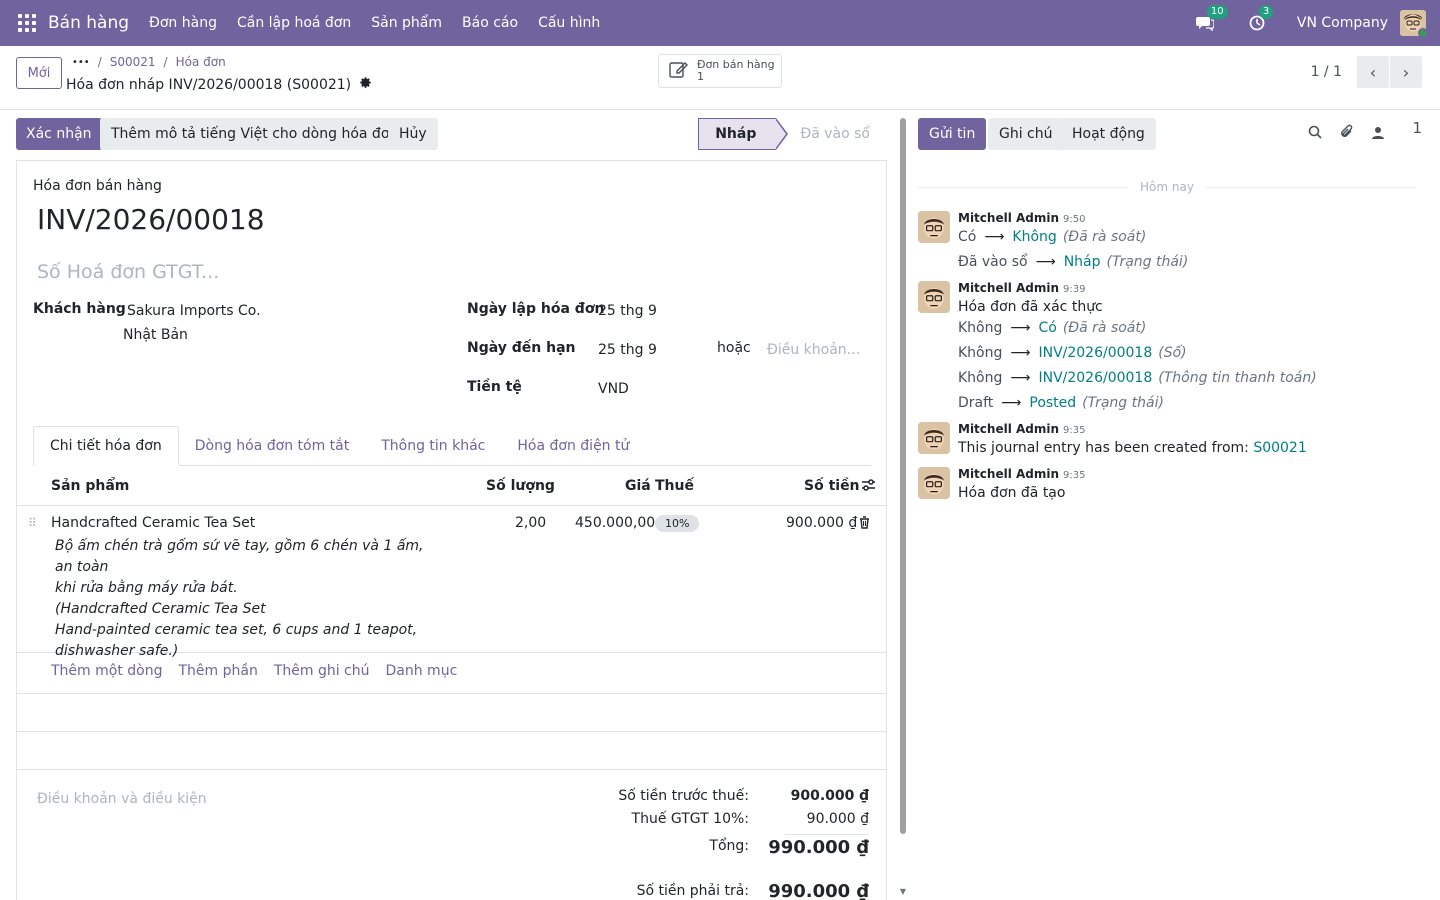  I want to click on record-title-text: Hóa đơn nháp INV/2026/00018 (S00021), so click(209, 84).